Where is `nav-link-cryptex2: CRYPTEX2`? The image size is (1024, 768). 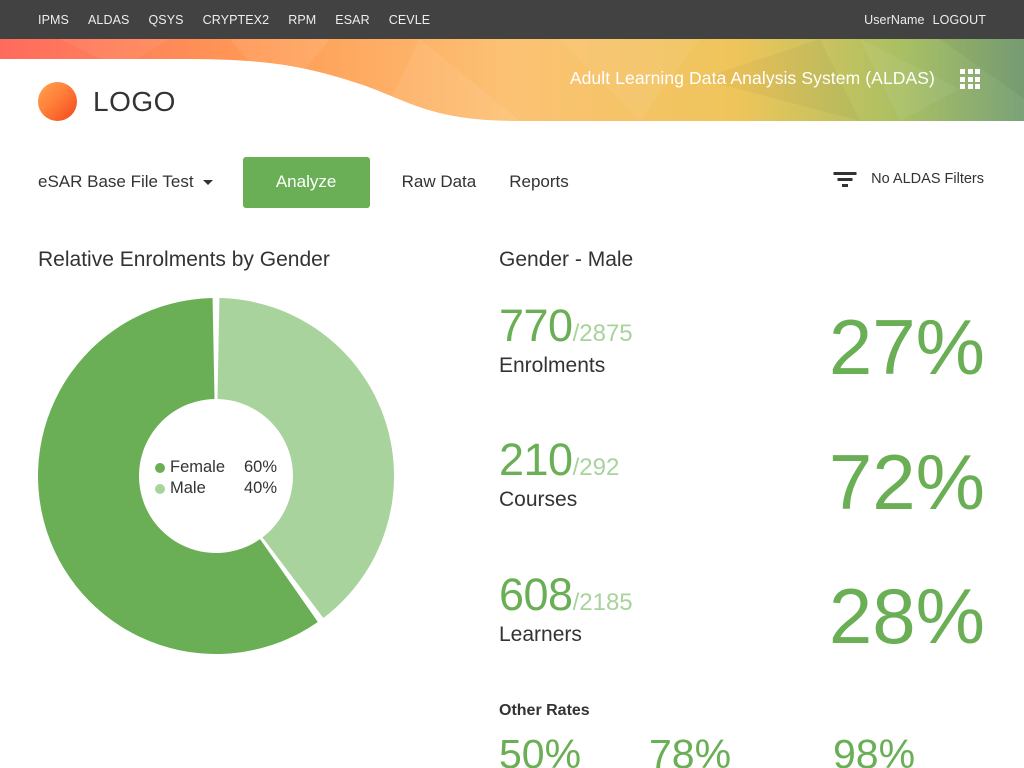
nav-link-cryptex2: CRYPTEX2 is located at coordinates (236, 20).